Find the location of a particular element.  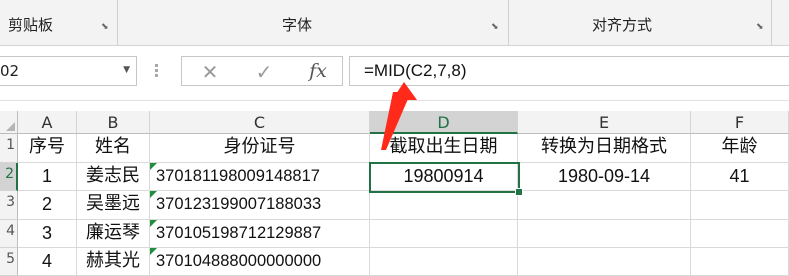

table-cell: 吴墨远 is located at coordinates (113, 205).